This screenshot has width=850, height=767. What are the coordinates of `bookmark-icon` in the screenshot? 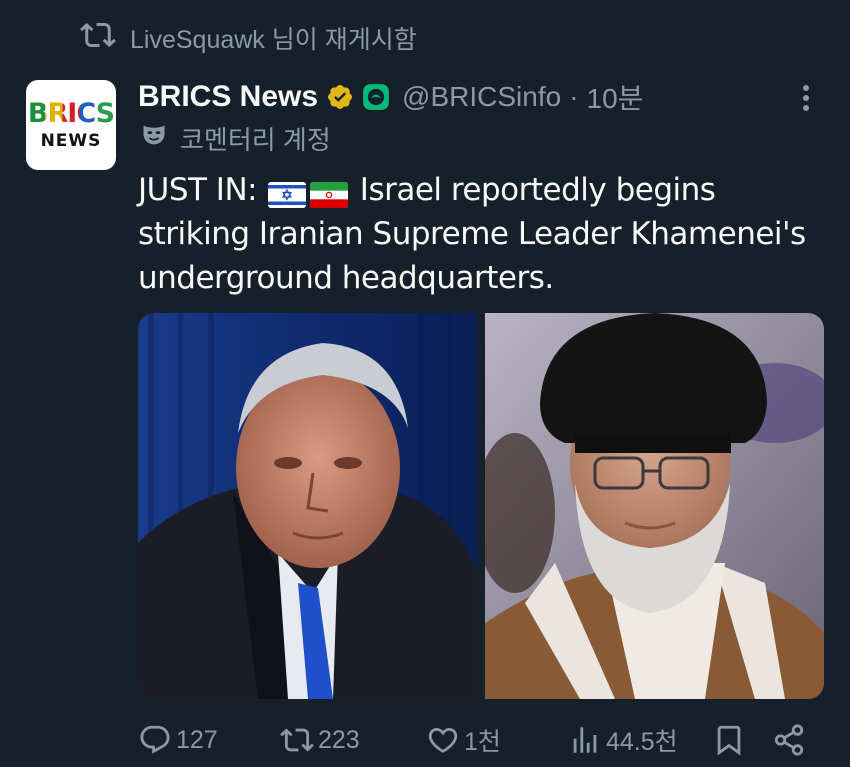 It's located at (729, 740).